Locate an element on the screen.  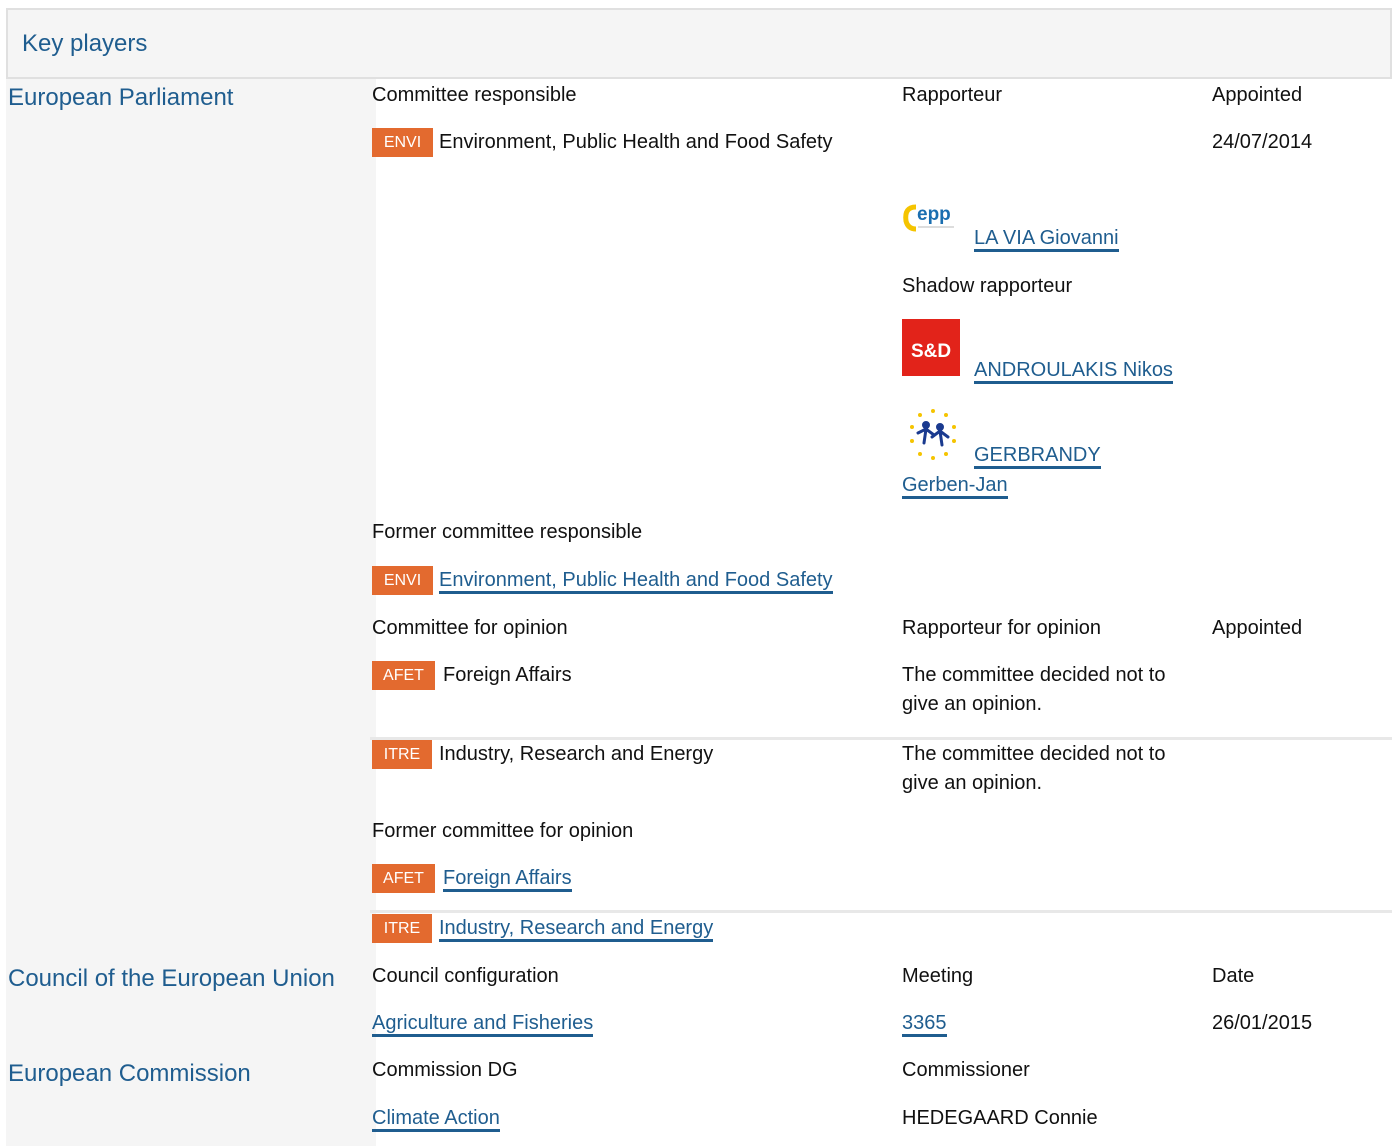
key-players-title: Key players is located at coordinates (85, 43).